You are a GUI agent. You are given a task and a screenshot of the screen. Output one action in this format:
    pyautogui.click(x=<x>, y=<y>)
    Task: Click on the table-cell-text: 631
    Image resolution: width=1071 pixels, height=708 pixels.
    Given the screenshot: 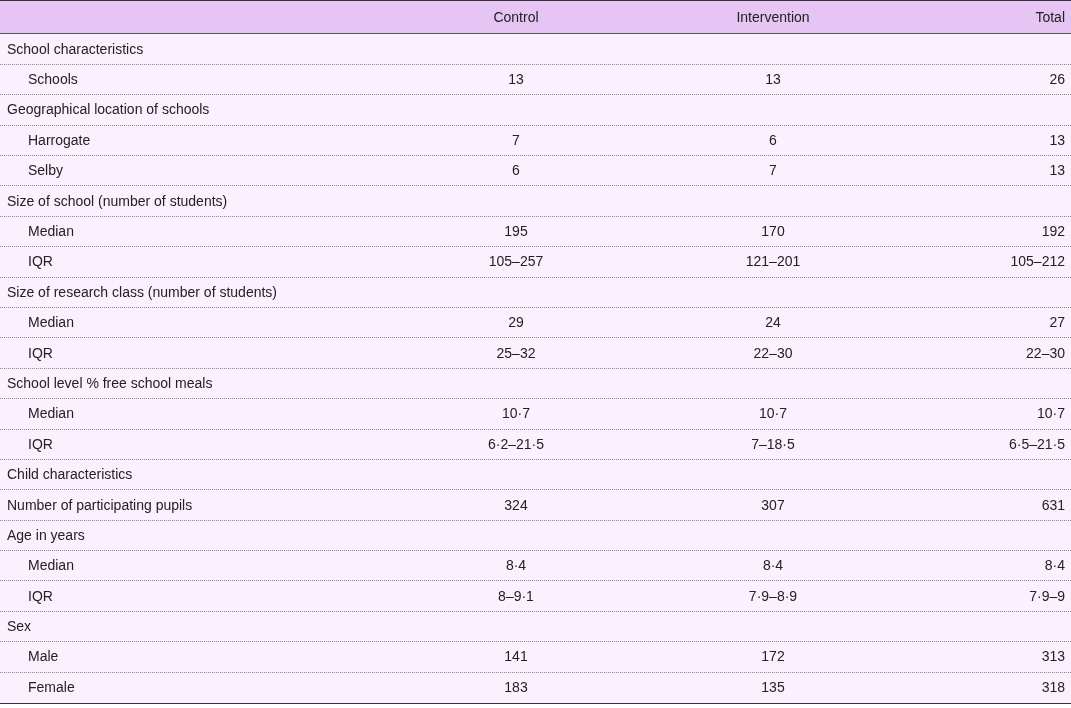 What is the action you would take?
    pyautogui.click(x=1053, y=505)
    